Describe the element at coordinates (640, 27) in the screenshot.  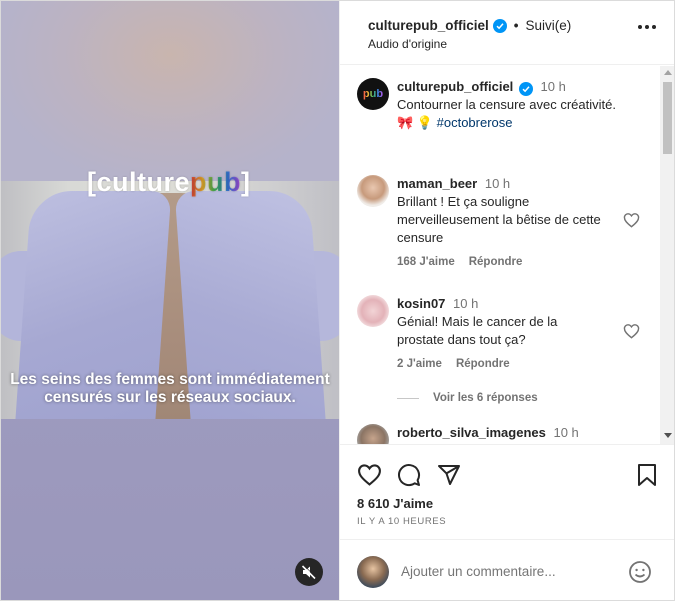
I see `more-horizontal-icon` at that location.